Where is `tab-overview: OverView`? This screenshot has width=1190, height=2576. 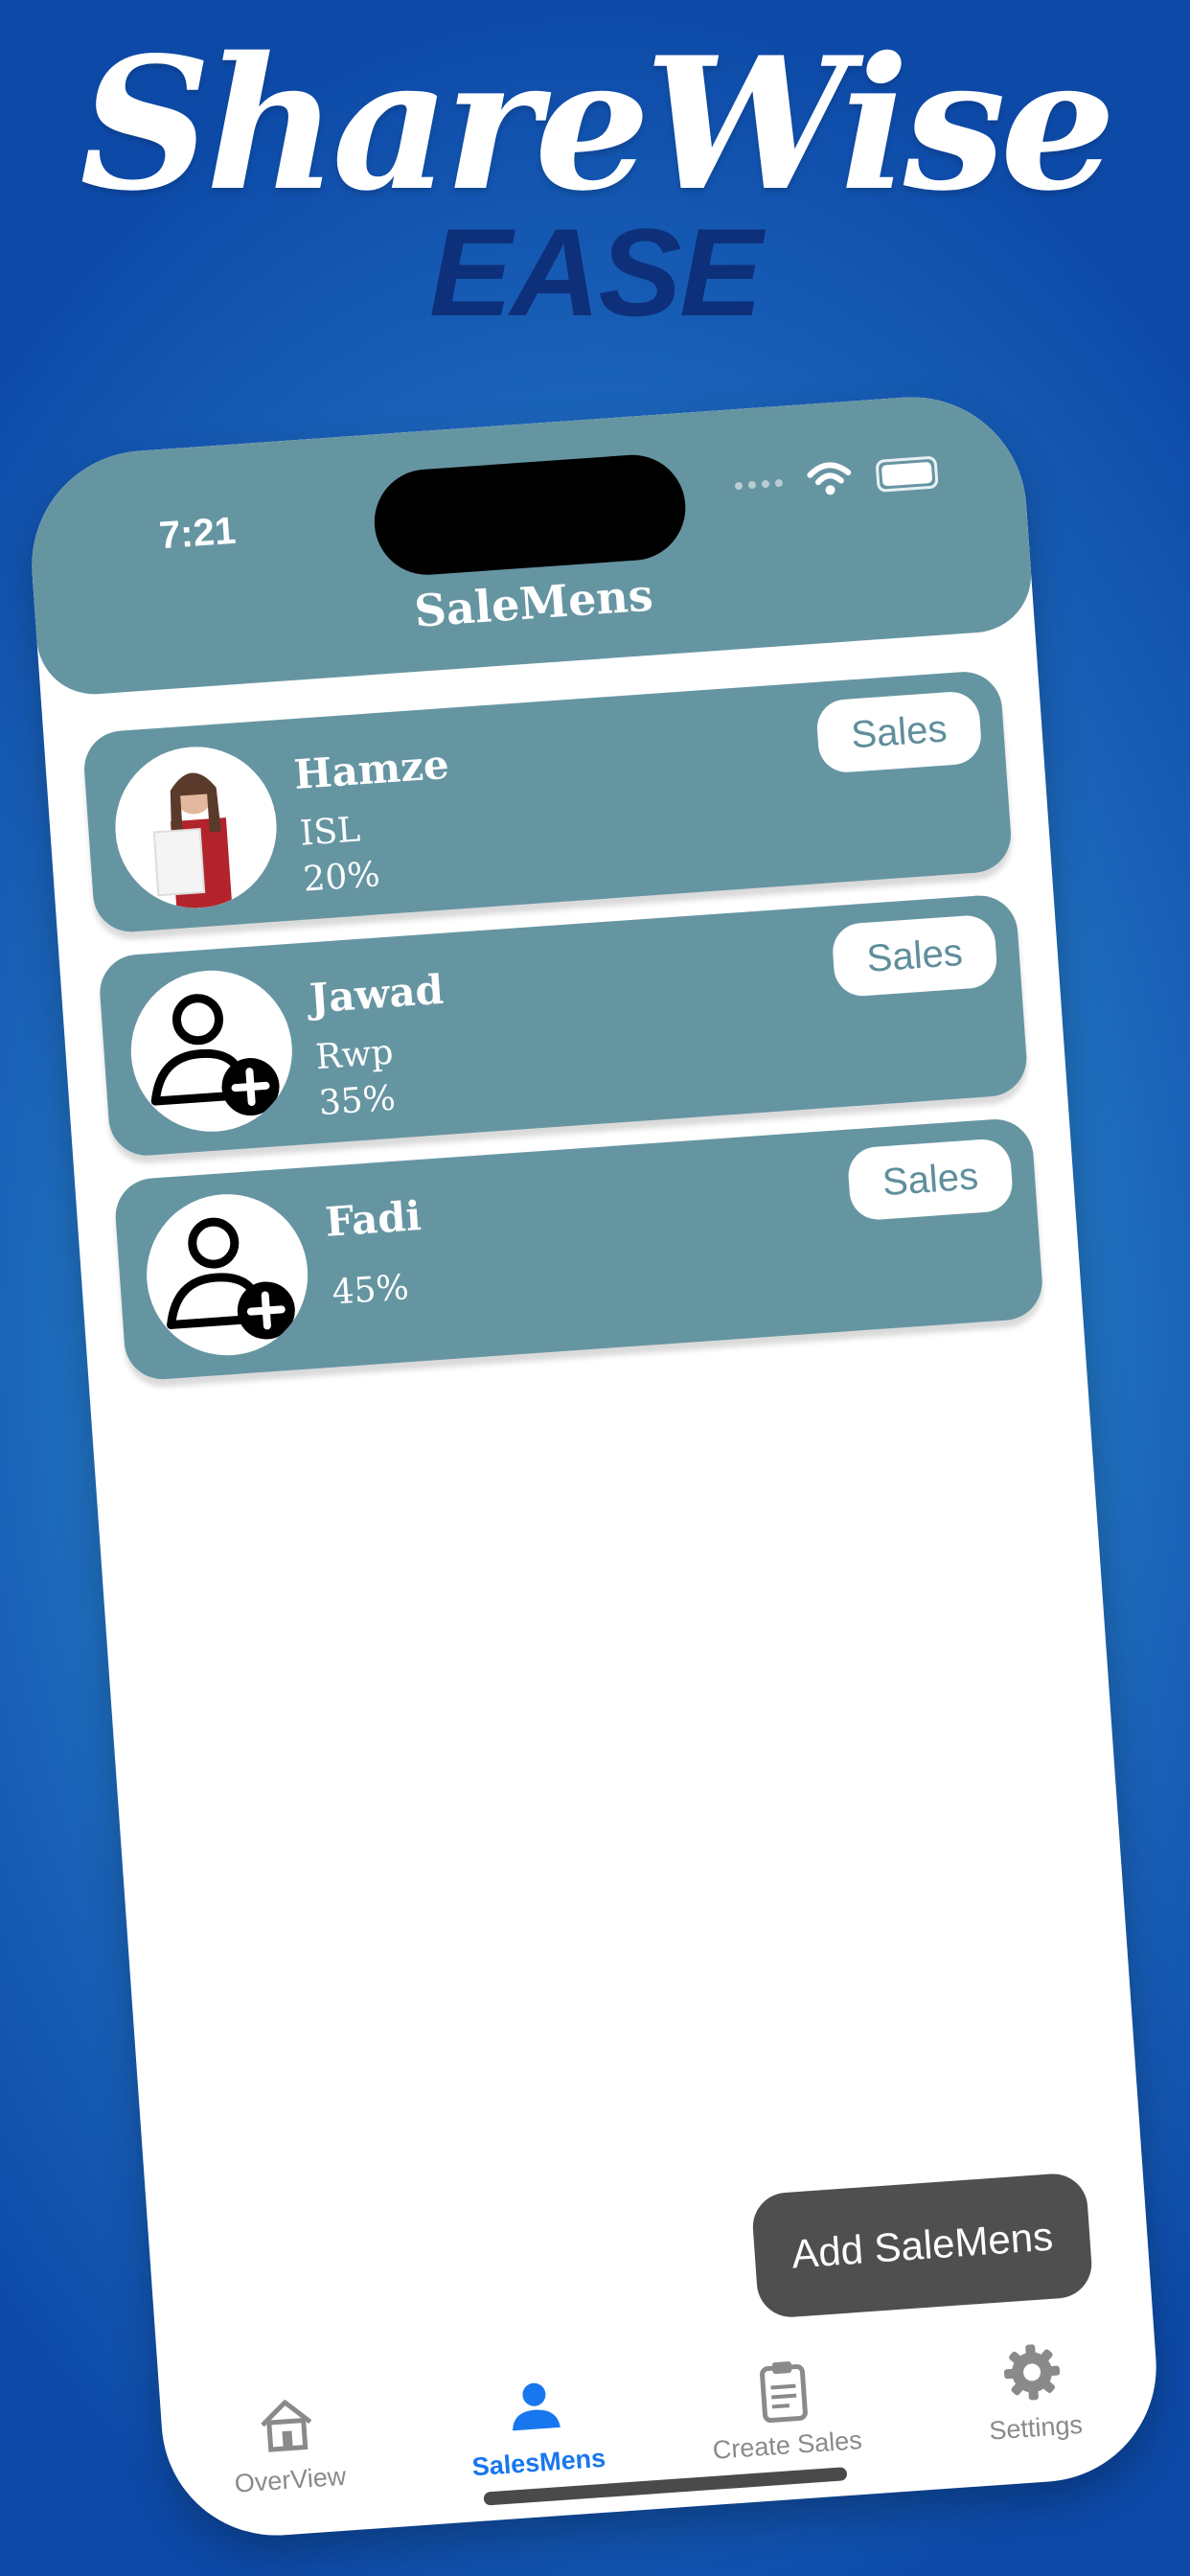 tab-overview: OverView is located at coordinates (288, 2453).